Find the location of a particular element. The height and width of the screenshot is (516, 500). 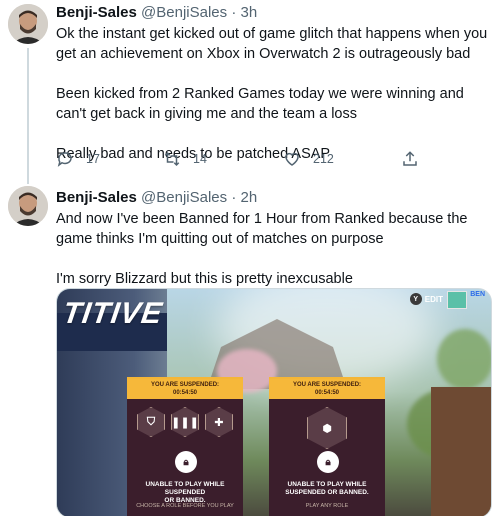

like-button: 212 is located at coordinates (308, 159).